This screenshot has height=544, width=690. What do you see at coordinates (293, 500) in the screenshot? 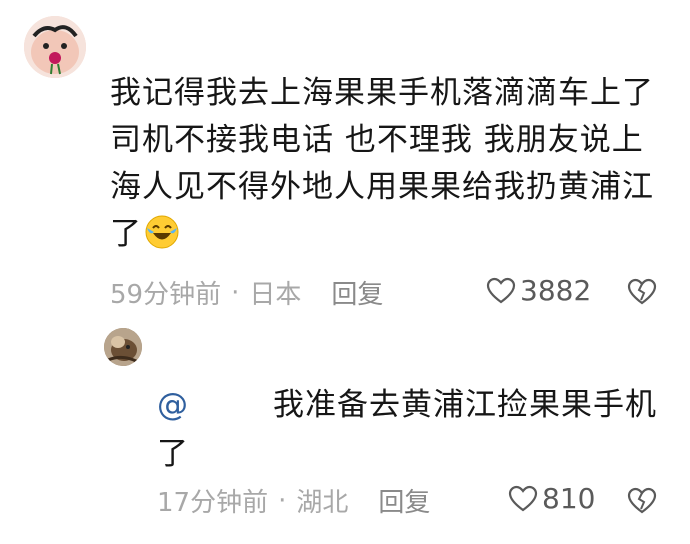
I see `reply-meta: 17分钟前 · 湖北 回复` at bounding box center [293, 500].